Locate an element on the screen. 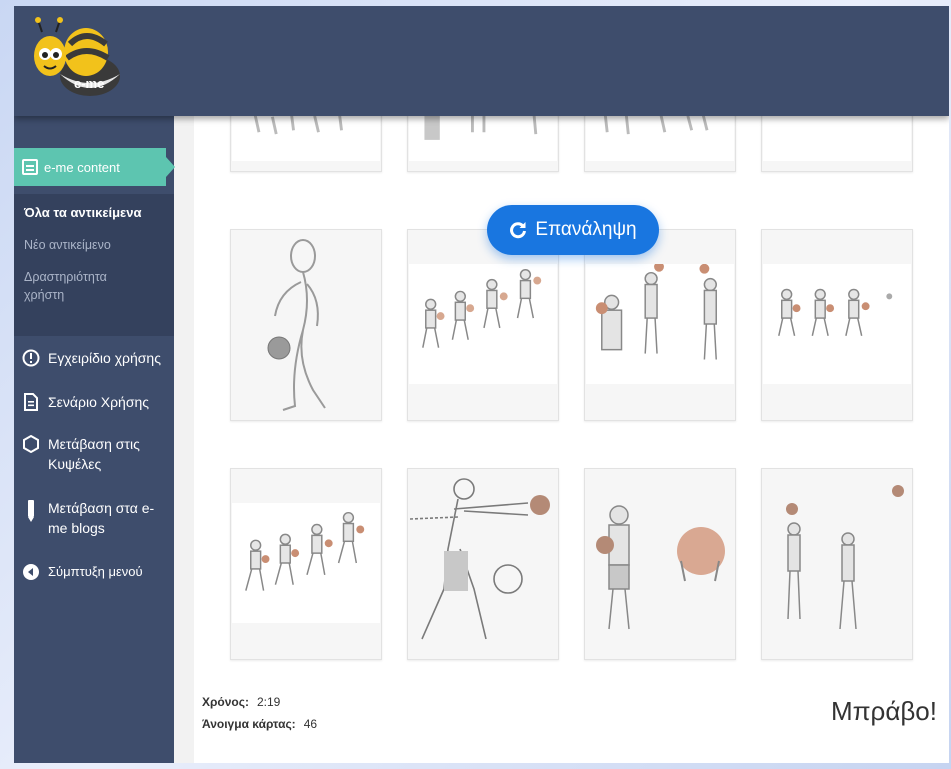 This screenshot has width=951, height=769. menu-item-label: Σενάριο Χρήσης is located at coordinates (99, 402).